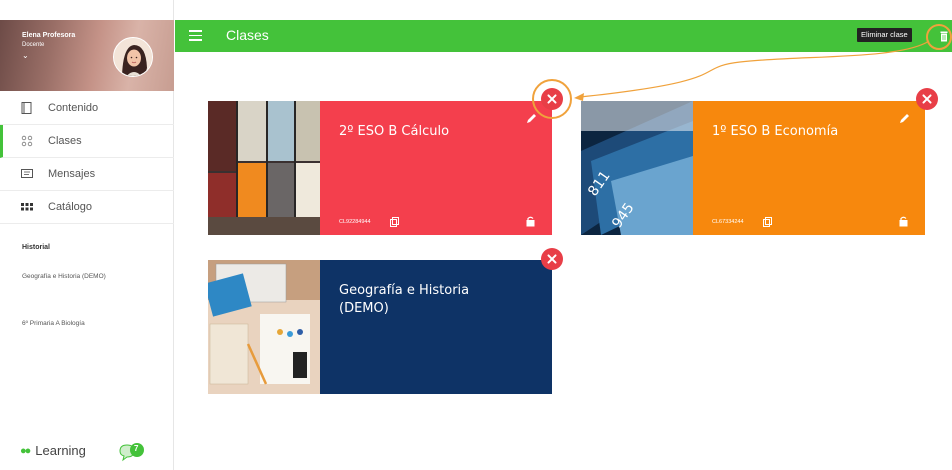 The image size is (952, 470). Describe the element at coordinates (28, 174) in the screenshot. I see `message-icon` at that location.